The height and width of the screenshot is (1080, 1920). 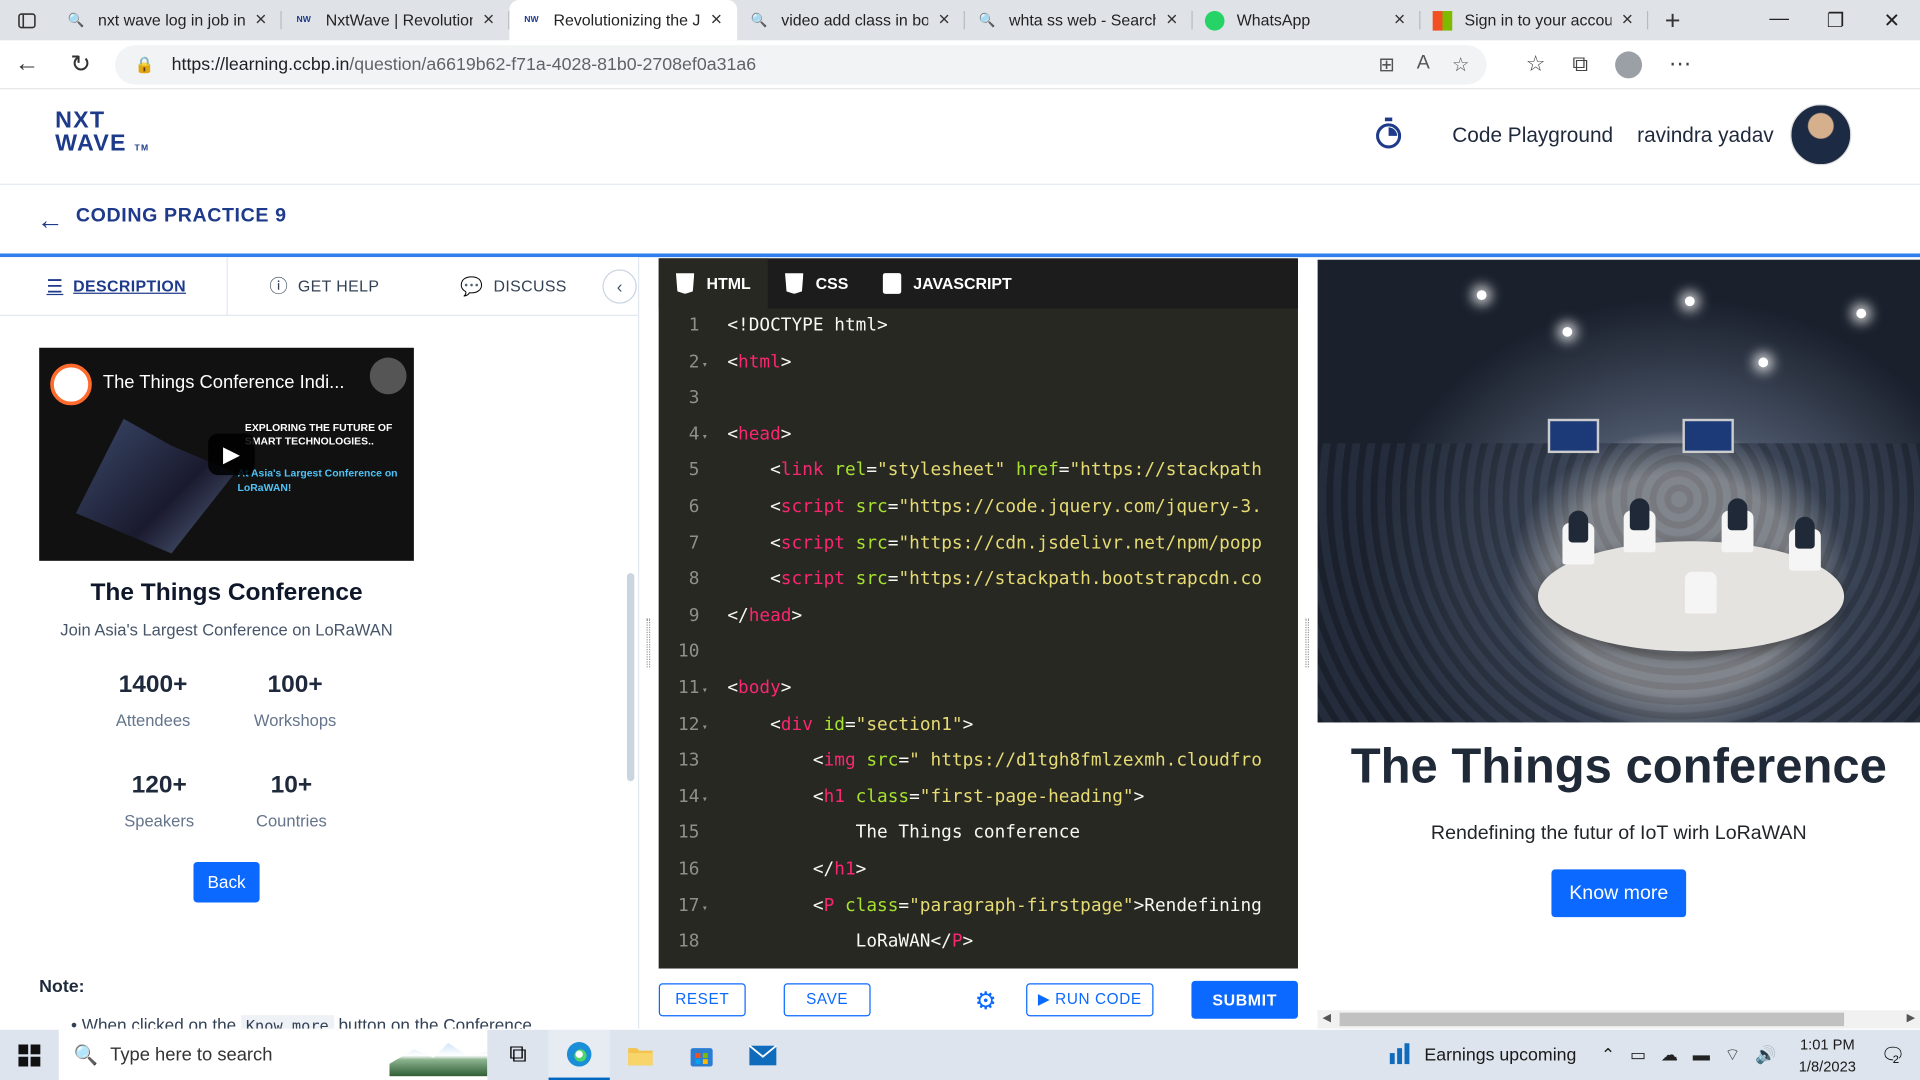 What do you see at coordinates (713, 283) in the screenshot?
I see `tab-html: HTML` at bounding box center [713, 283].